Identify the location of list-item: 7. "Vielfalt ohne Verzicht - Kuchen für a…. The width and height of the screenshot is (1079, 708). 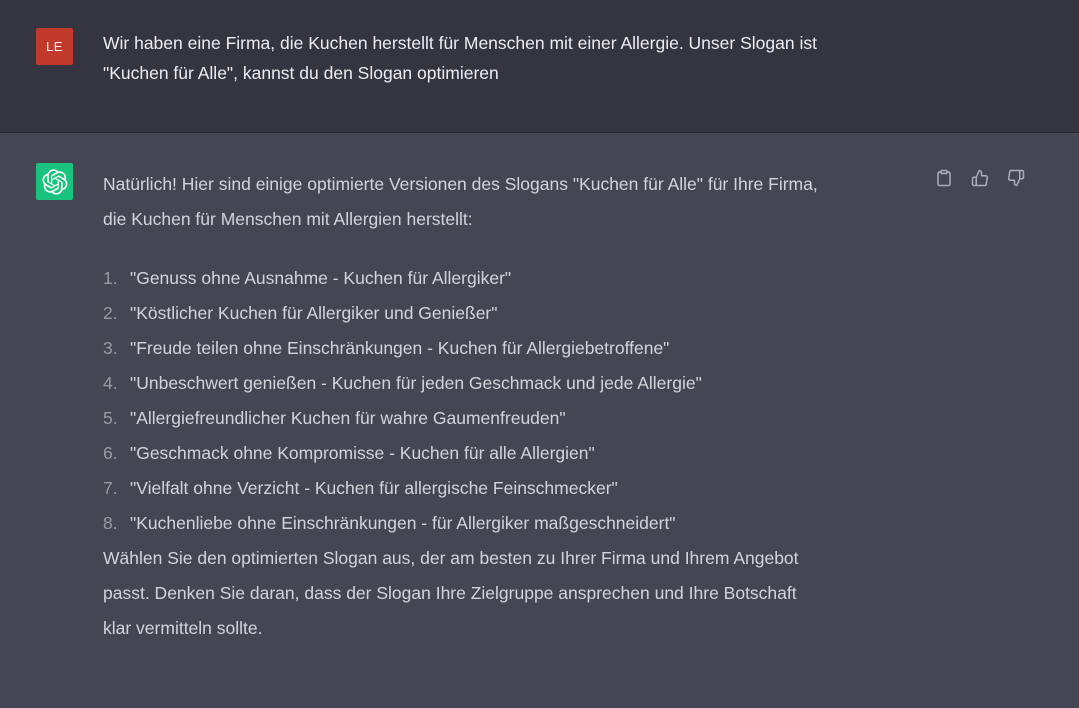
(513, 488).